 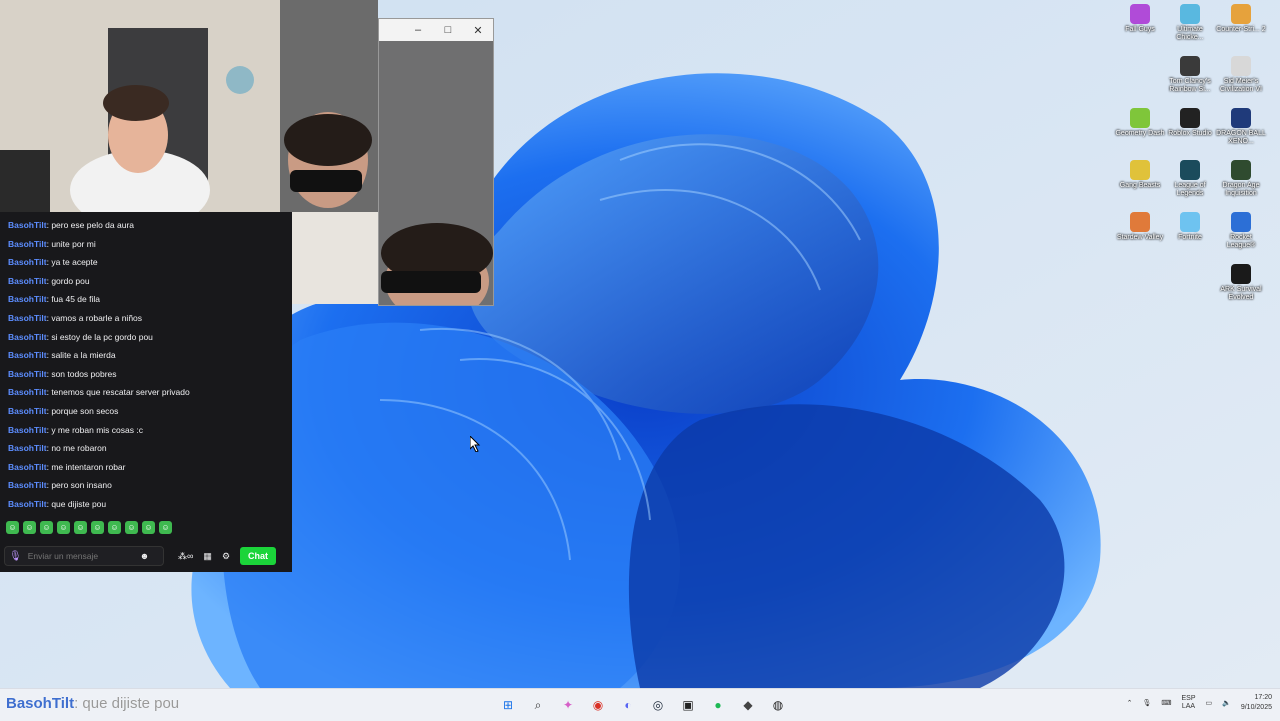 What do you see at coordinates (538, 705) in the screenshot?
I see `search-icon: ⌕` at bounding box center [538, 705].